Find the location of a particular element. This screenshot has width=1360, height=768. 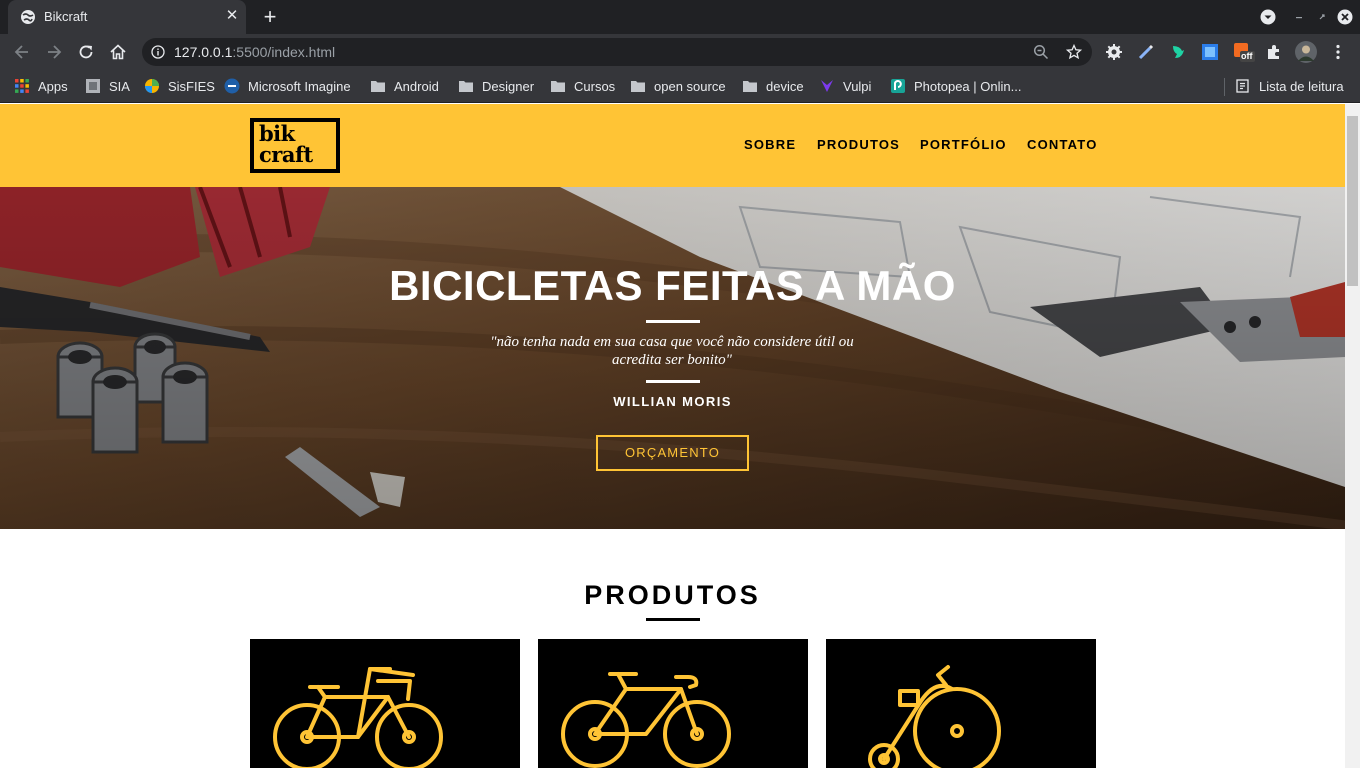

bookmark-cursos-folder: Cursos is located at coordinates (582, 86).